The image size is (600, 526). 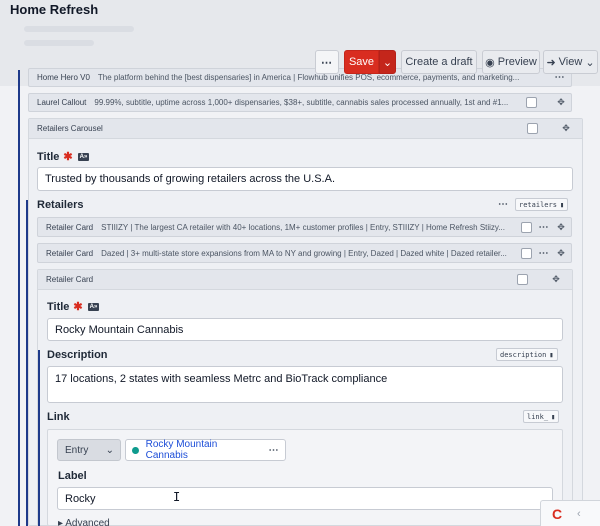 I want to click on api-key-text: link_, so click(x=538, y=416).